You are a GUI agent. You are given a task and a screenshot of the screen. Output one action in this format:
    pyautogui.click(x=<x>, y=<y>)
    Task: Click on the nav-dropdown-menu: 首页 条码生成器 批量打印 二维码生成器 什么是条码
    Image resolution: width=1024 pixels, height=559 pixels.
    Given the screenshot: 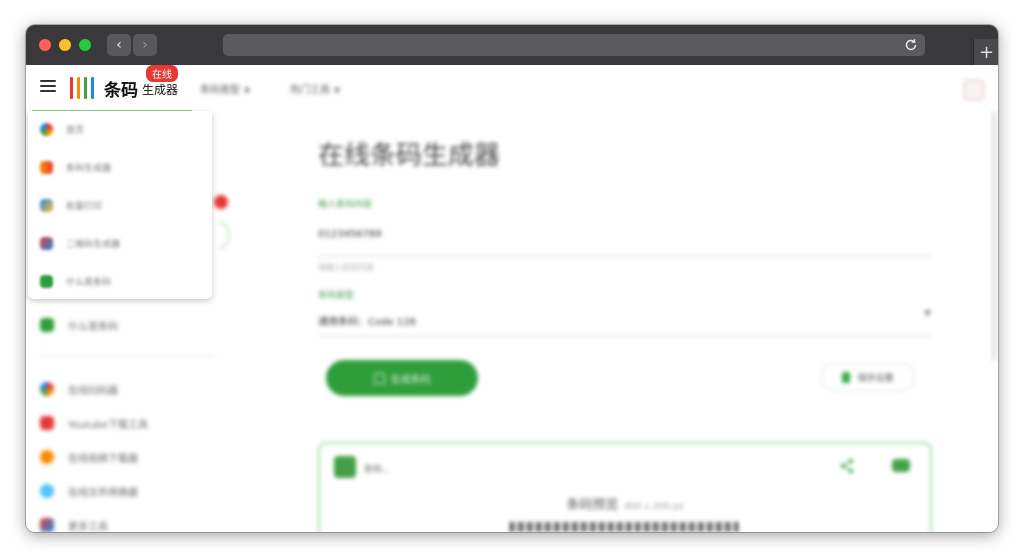 What is the action you would take?
    pyautogui.click(x=120, y=205)
    